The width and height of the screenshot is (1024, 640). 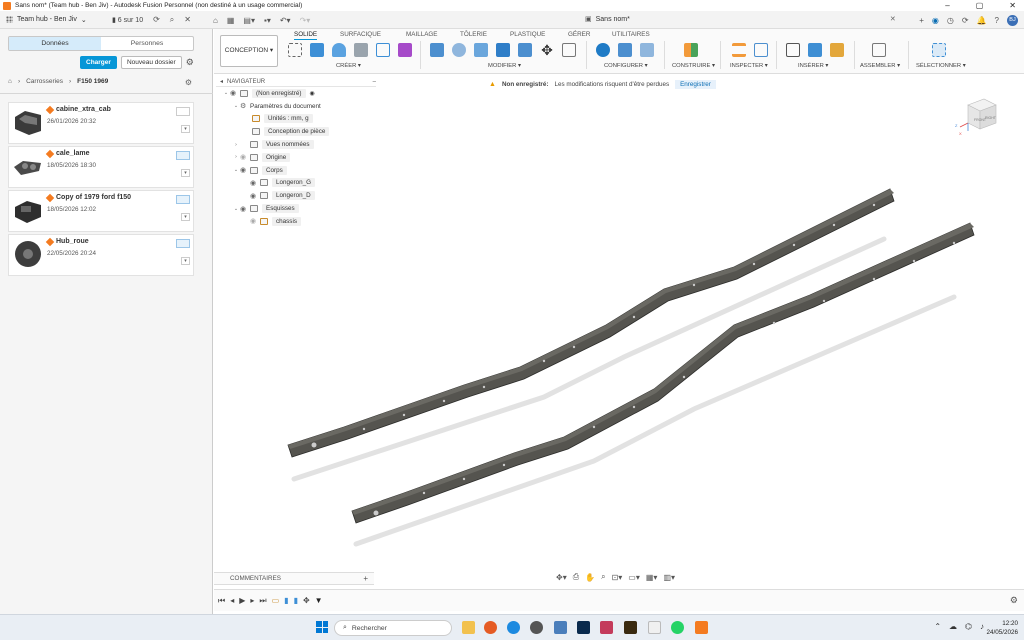 I want to click on align-icon, so click(x=569, y=50).